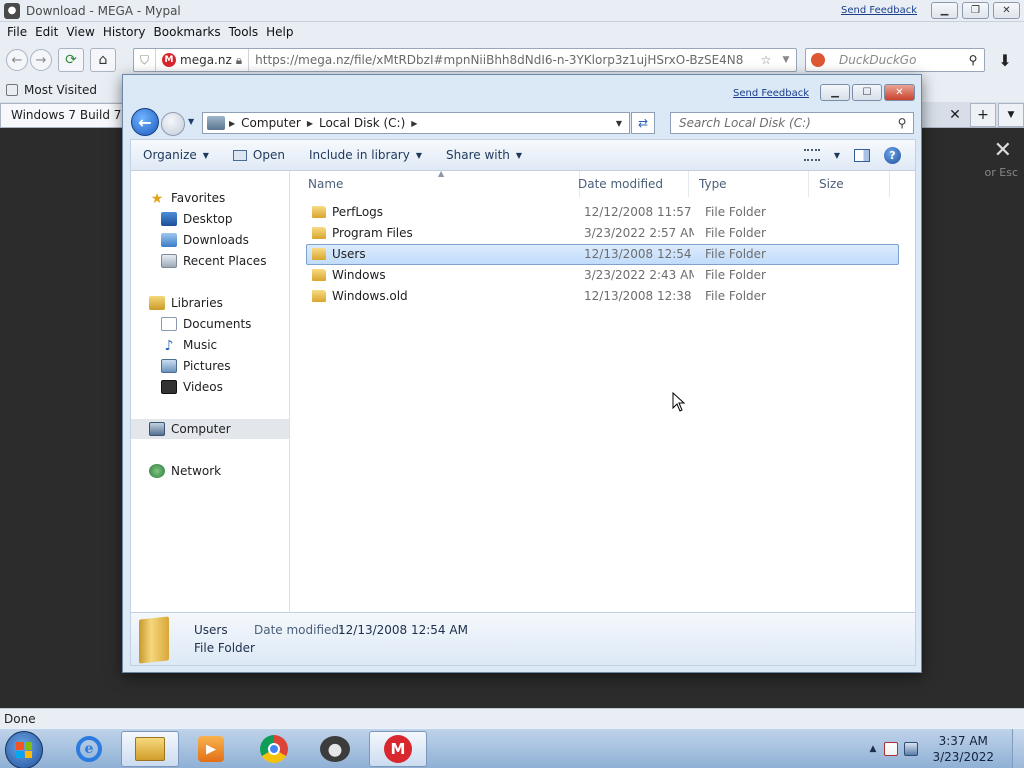 The width and height of the screenshot is (1024, 768). Describe the element at coordinates (771, 93) in the screenshot. I see `explorer-send-feedback-link: Send Feedback` at that location.